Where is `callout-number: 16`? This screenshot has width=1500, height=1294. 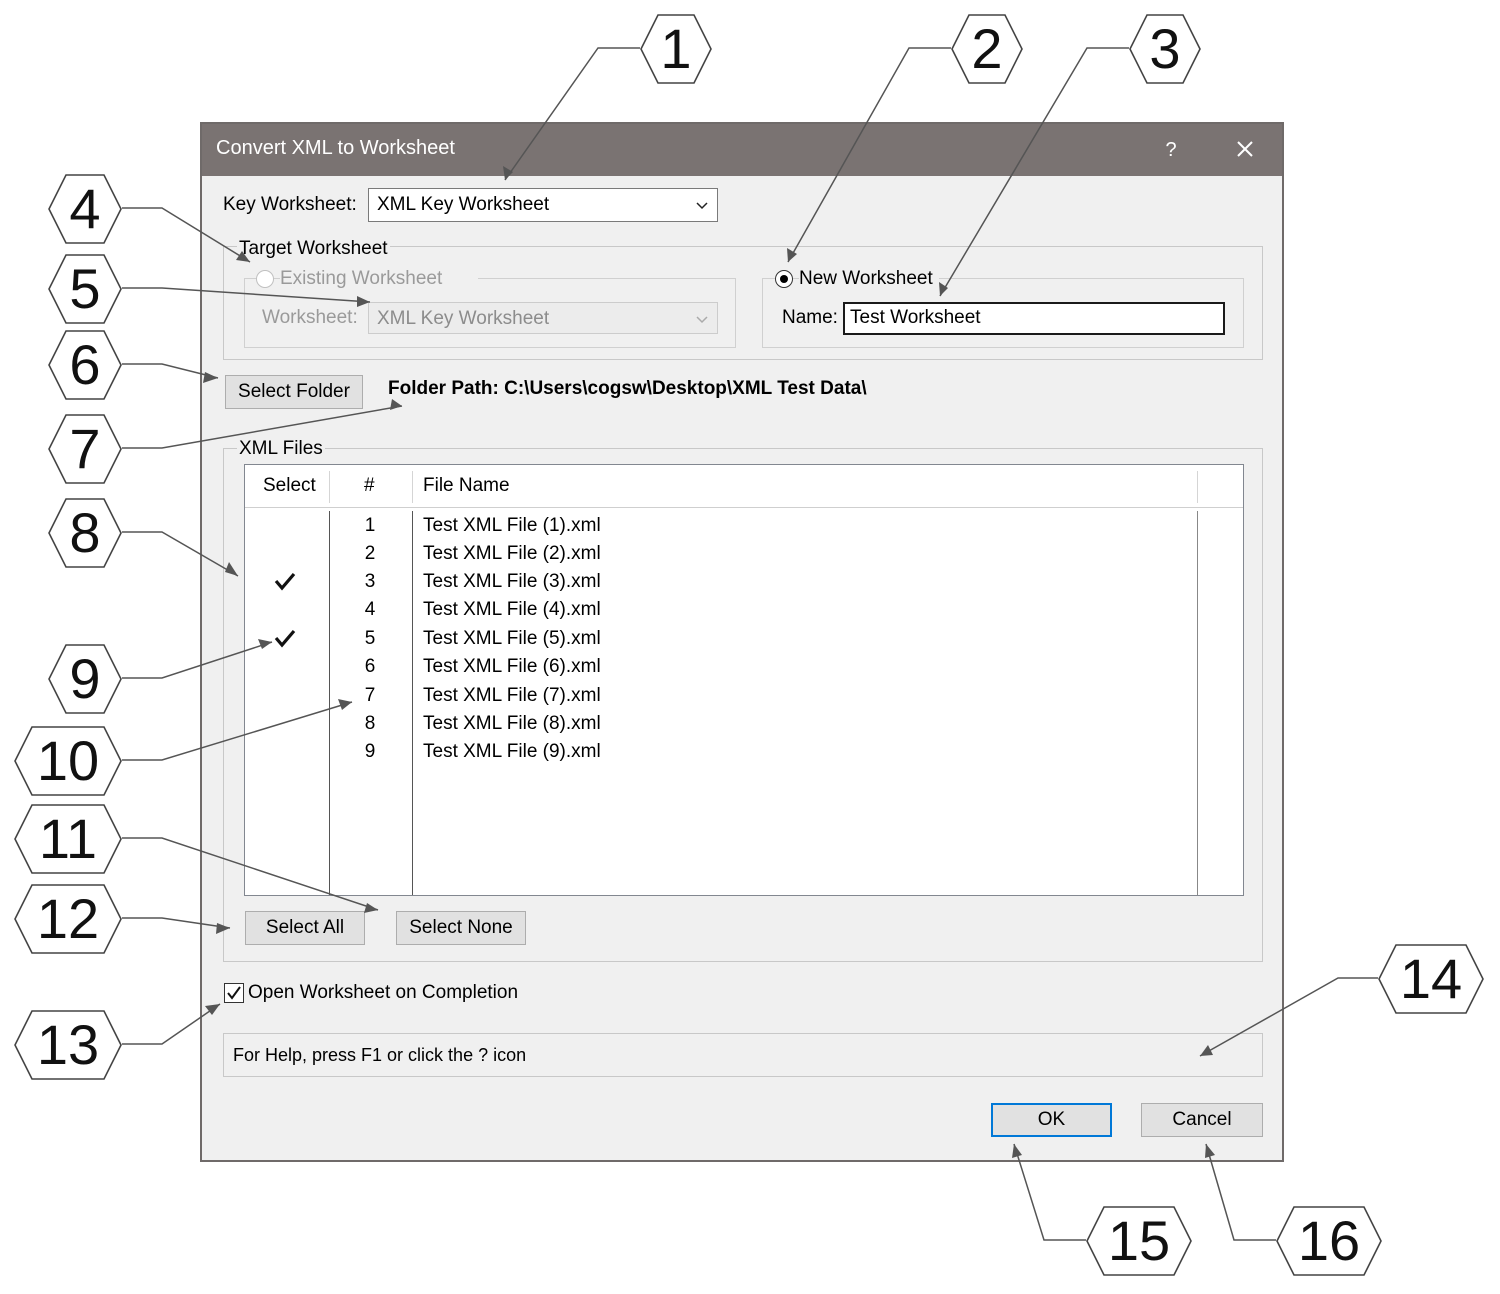 callout-number: 16 is located at coordinates (1329, 1240).